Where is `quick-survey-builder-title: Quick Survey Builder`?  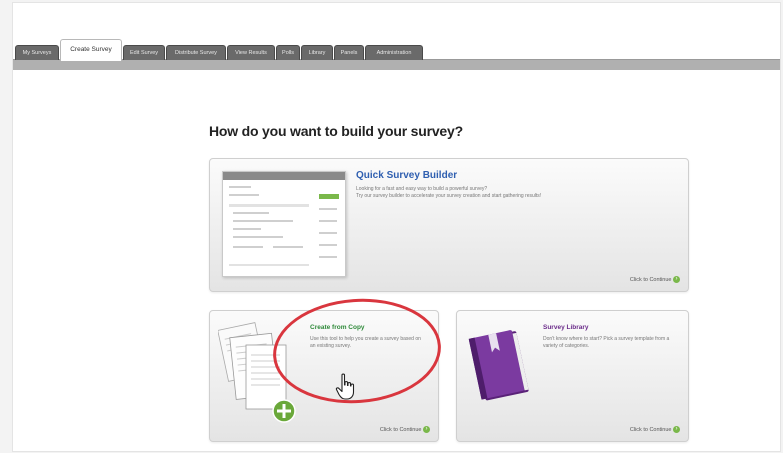 quick-survey-builder-title: Quick Survey Builder is located at coordinates (406, 175).